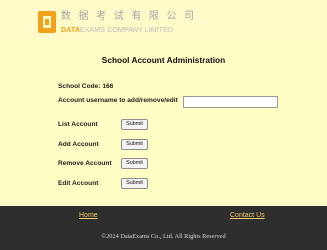 This screenshot has height=250, width=327. Describe the element at coordinates (78, 183) in the screenshot. I see `edit-account-label: Edit Account` at that location.